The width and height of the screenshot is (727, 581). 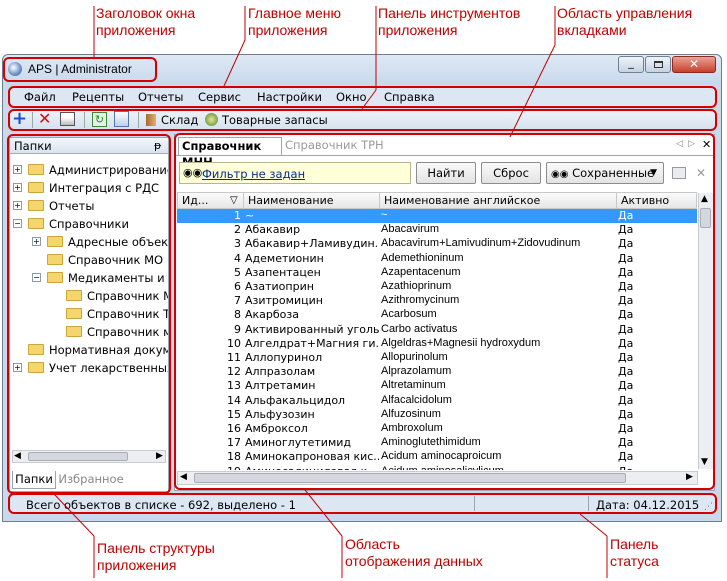 I want to click on maximize-button, so click(x=658, y=64).